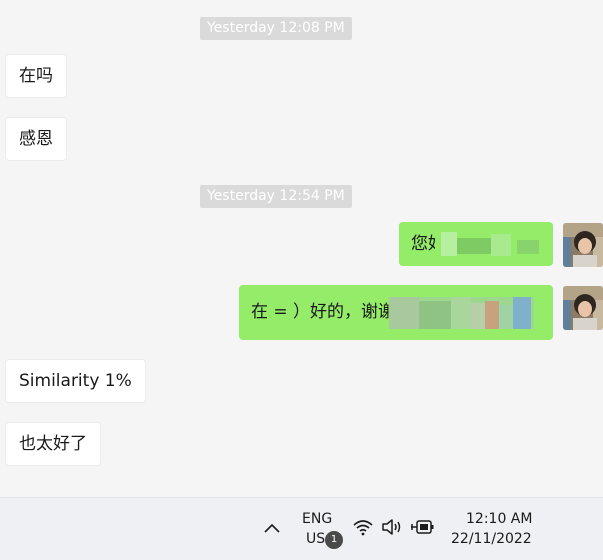  I want to click on message-bubble-incoming: 感恩, so click(36, 139).